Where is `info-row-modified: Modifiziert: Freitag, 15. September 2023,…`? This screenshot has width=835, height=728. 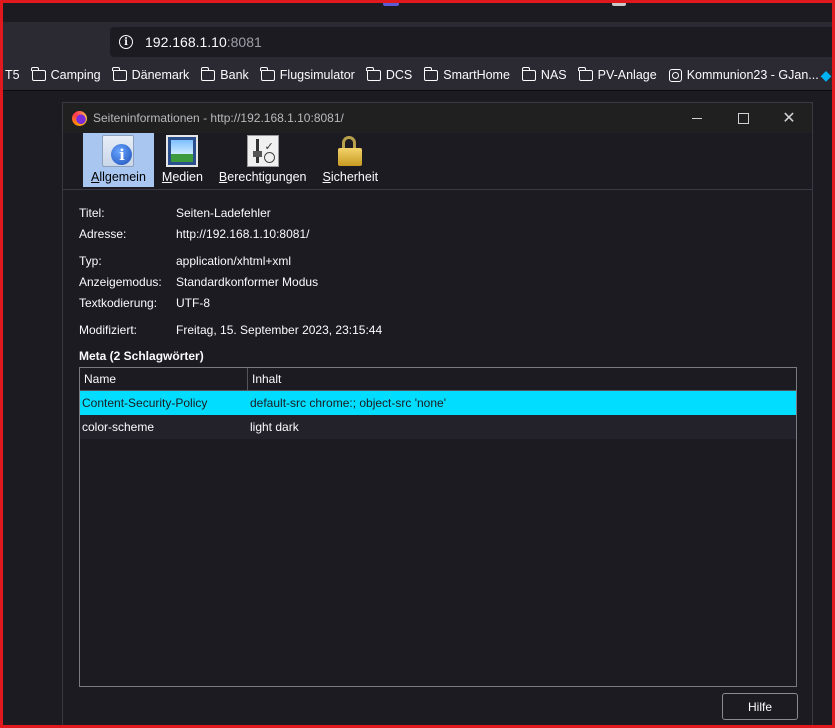
info-row-modified: Modifiziert: Freitag, 15. September 2023,… is located at coordinates (231, 329).